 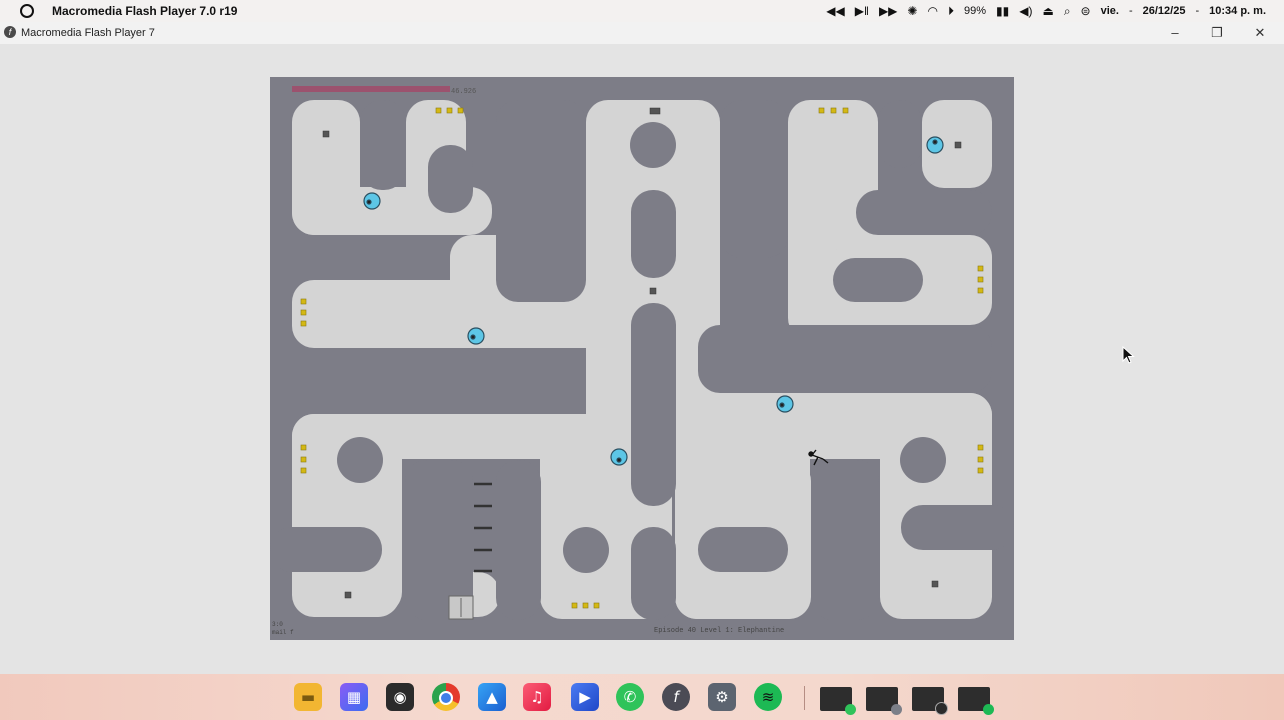 What do you see at coordinates (932, 11) in the screenshot?
I see `wifi-icon: ◠` at bounding box center [932, 11].